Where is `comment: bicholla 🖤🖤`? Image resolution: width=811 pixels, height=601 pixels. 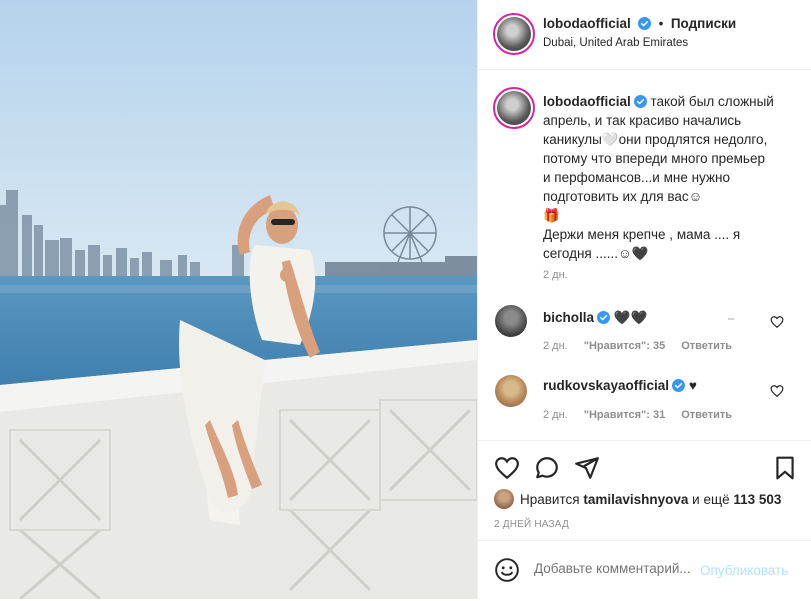
comment: bicholla 🖤🖤 is located at coordinates (666, 317).